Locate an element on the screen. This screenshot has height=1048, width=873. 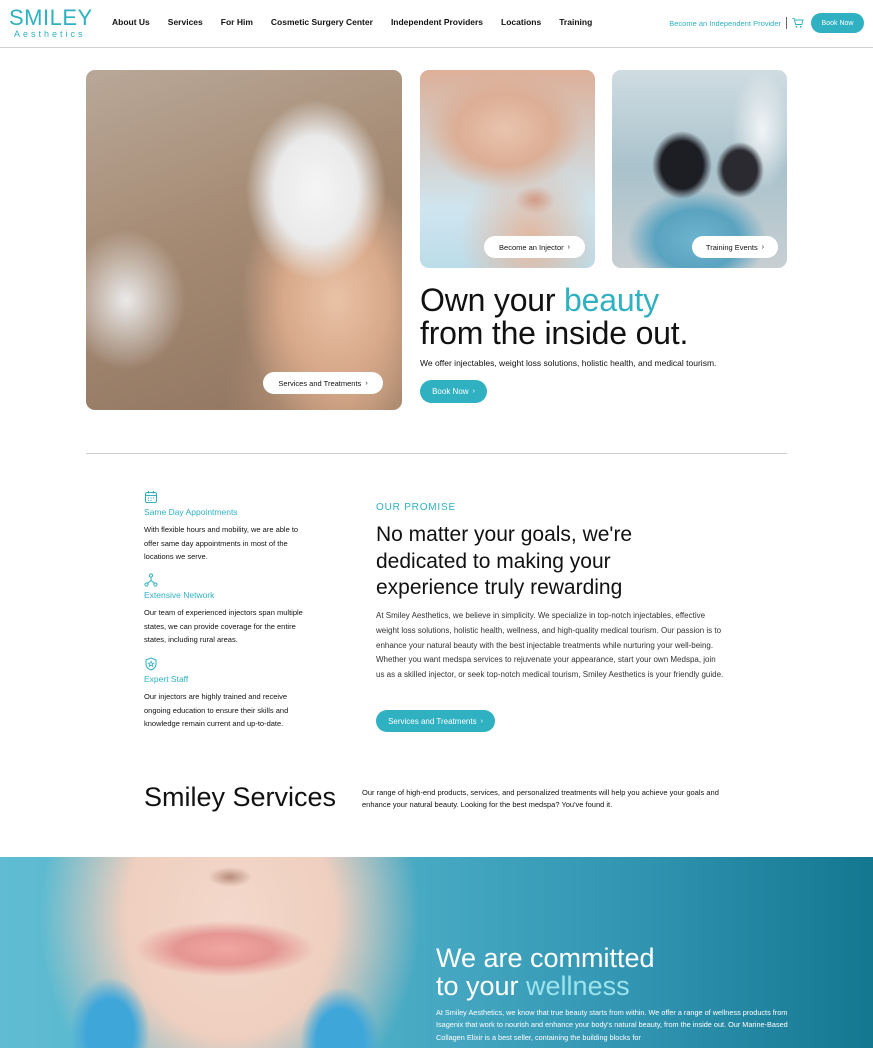
promise-services-button: Services and Treatments › is located at coordinates (435, 721).